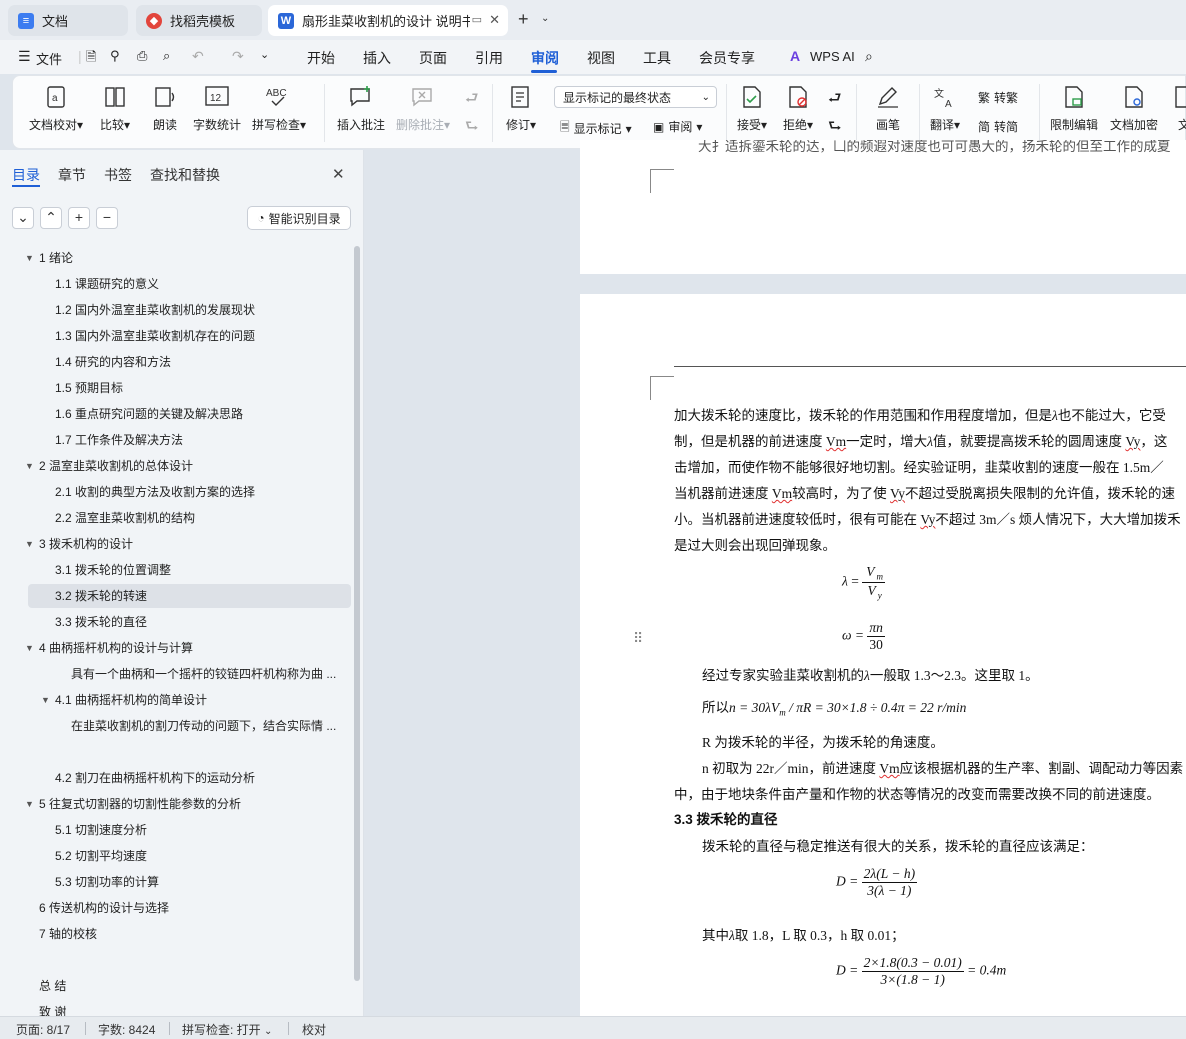 This screenshot has height=1039, width=1186. What do you see at coordinates (472, 100) in the screenshot?
I see `prev-comment-icon: ⮐` at bounding box center [472, 100].